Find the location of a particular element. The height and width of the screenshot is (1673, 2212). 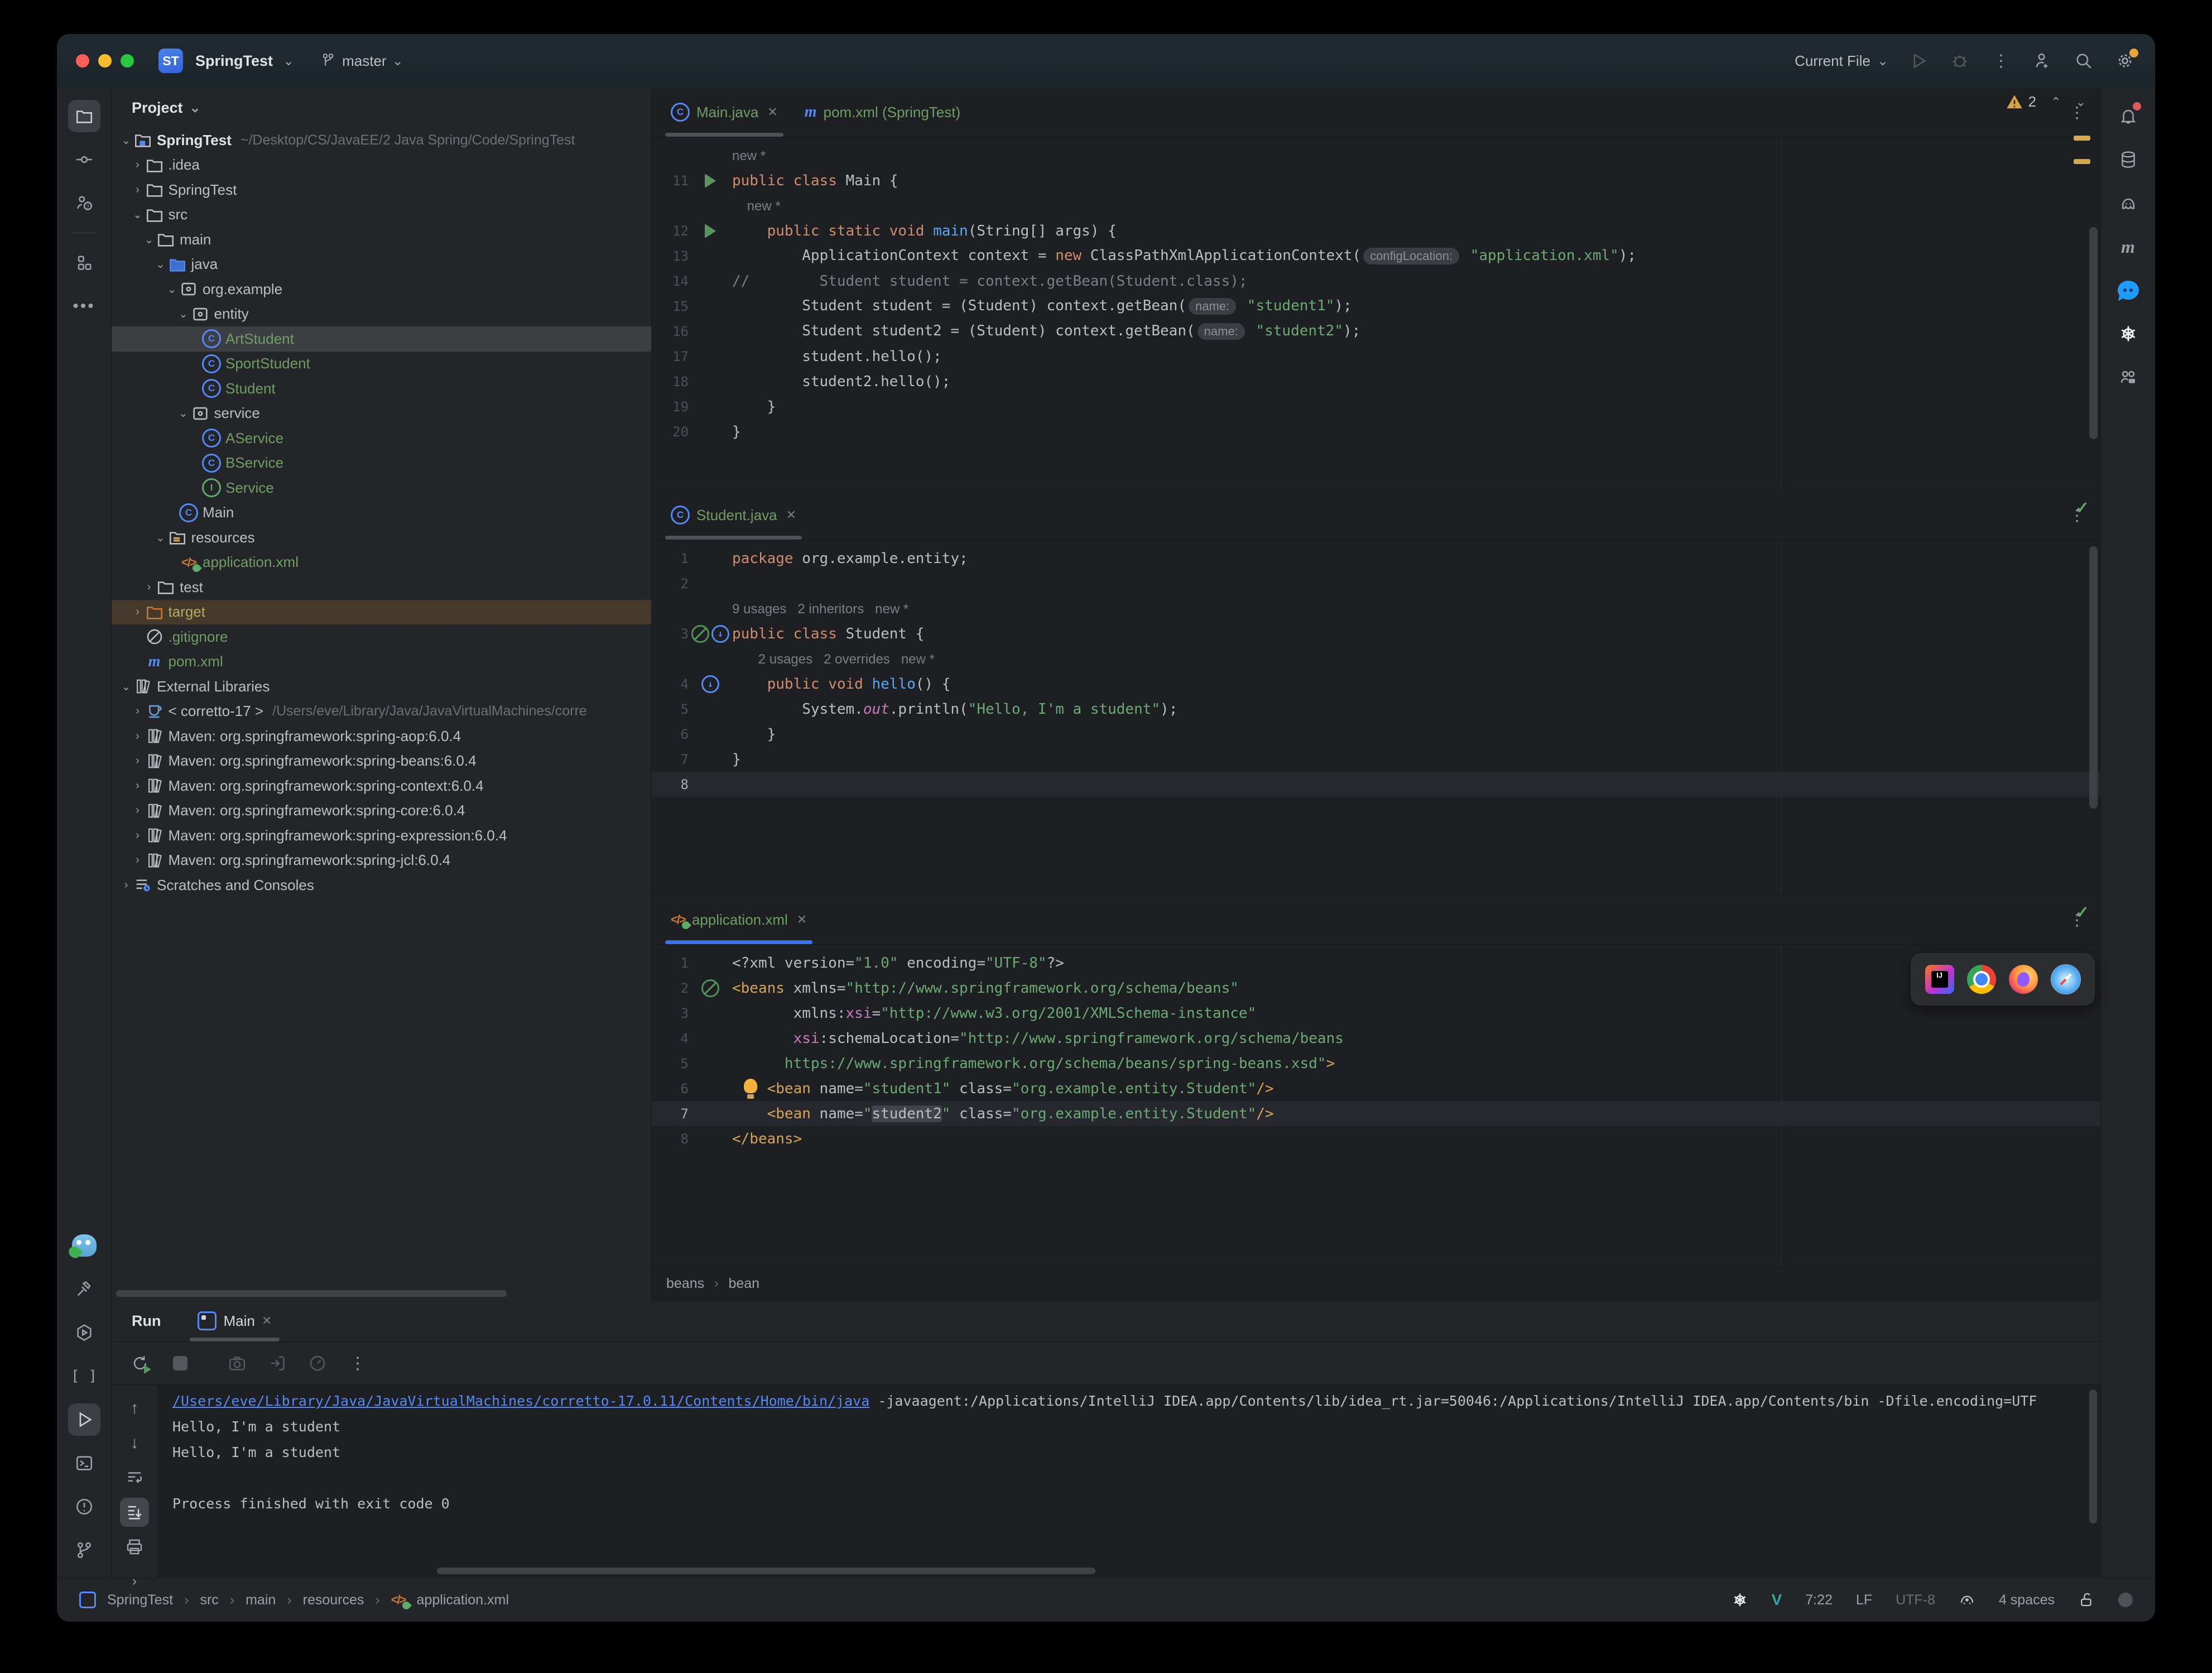

expand-icon: › is located at coordinates (134, 1581).